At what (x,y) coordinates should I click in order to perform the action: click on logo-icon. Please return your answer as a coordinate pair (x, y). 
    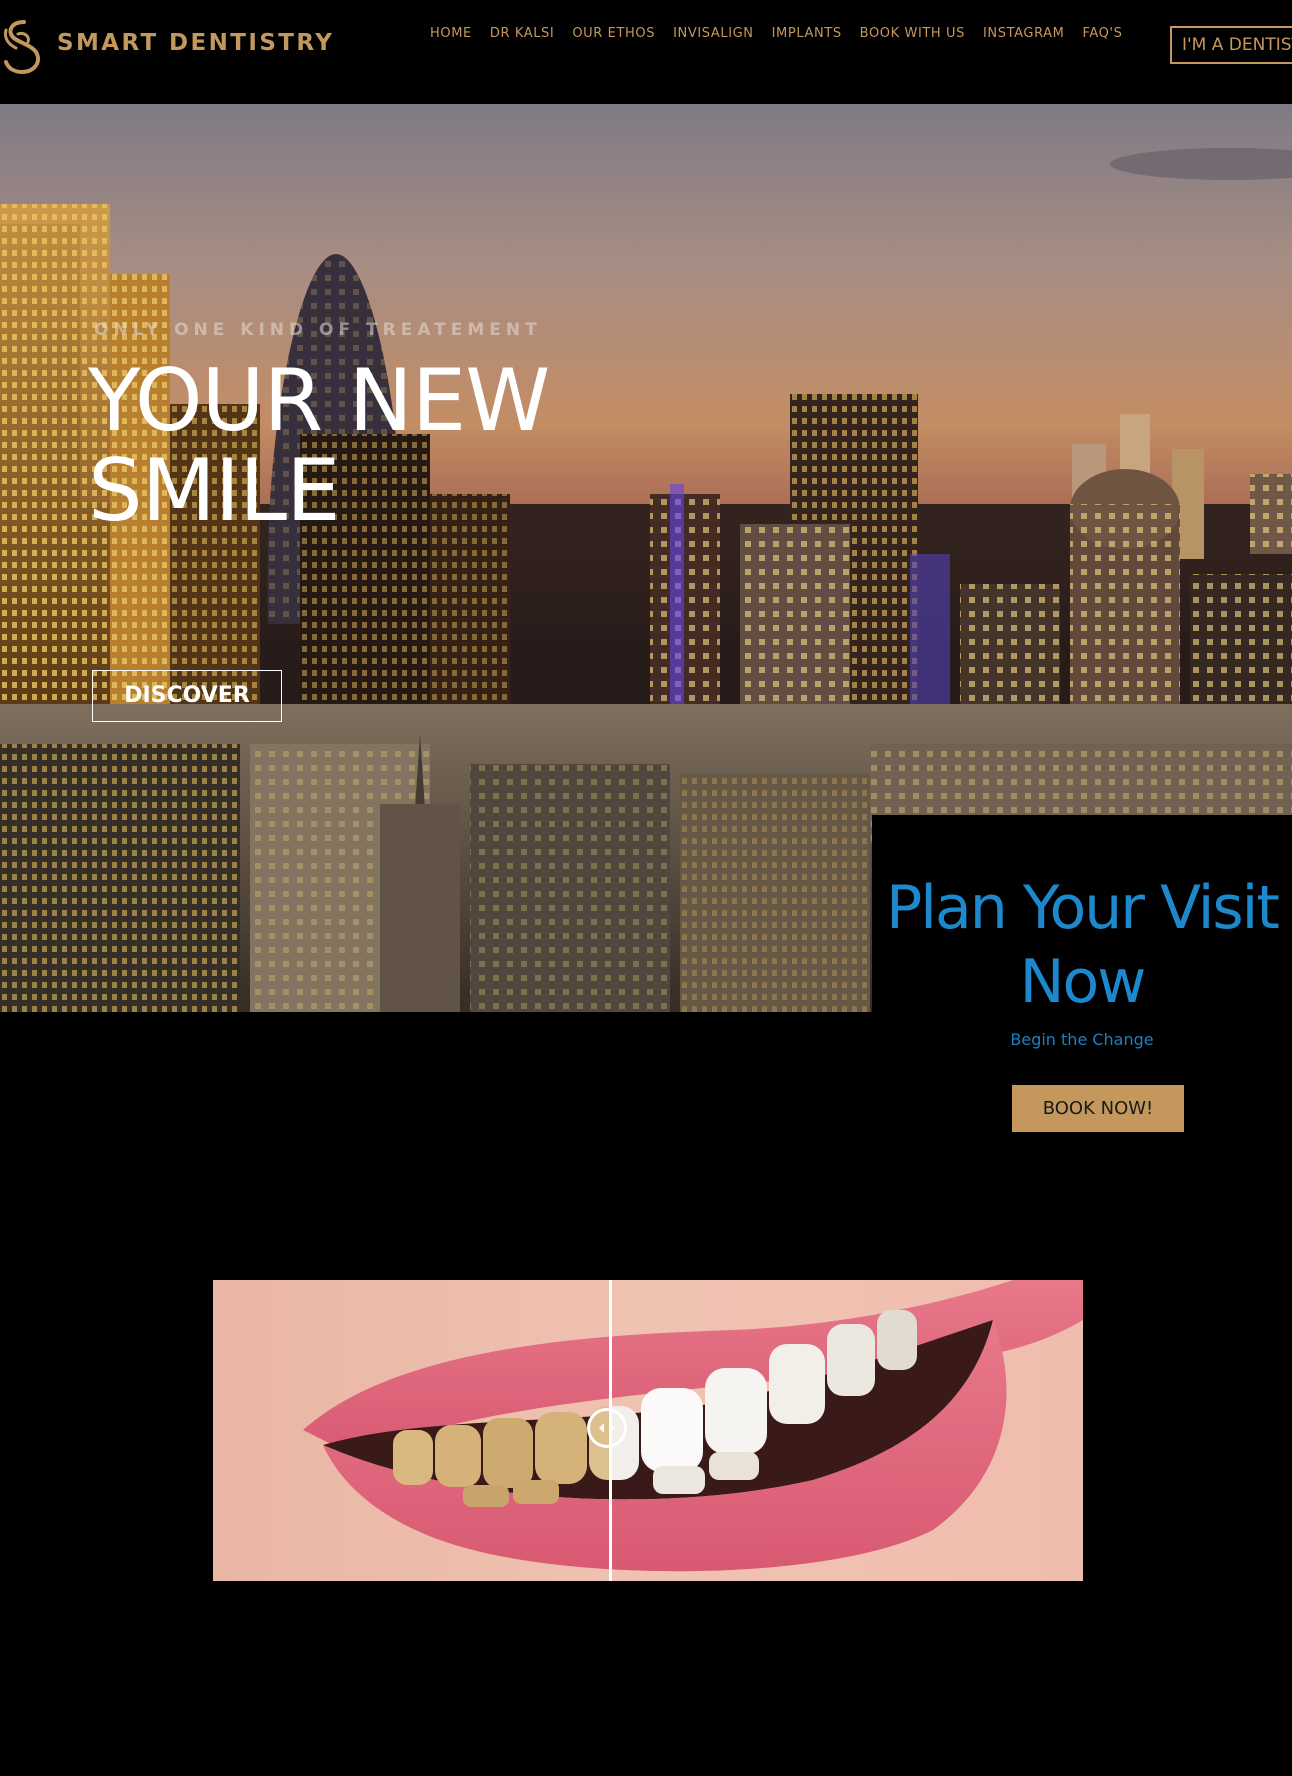
    Looking at the image, I should click on (23, 46).